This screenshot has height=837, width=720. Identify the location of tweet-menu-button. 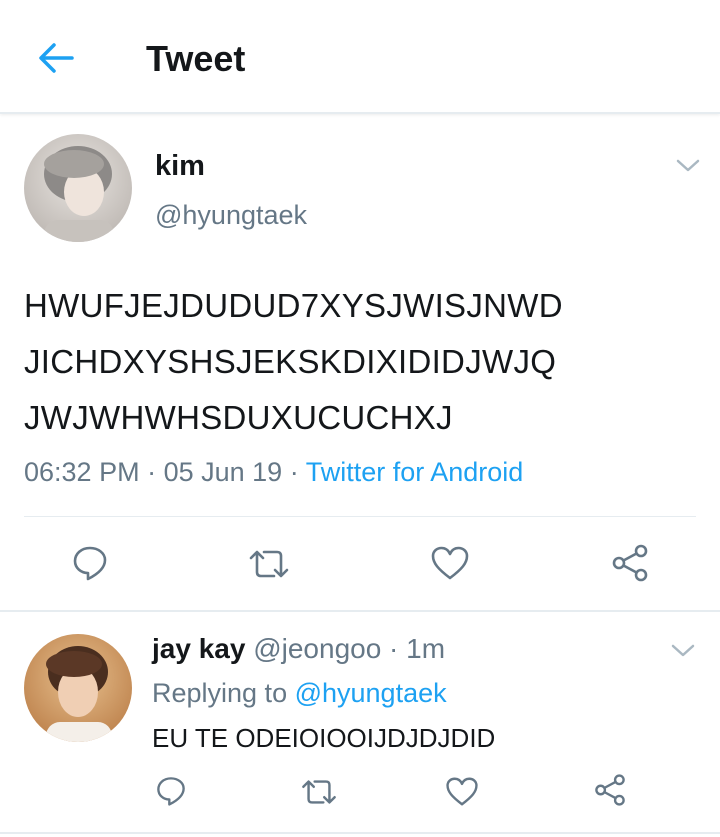
(688, 166).